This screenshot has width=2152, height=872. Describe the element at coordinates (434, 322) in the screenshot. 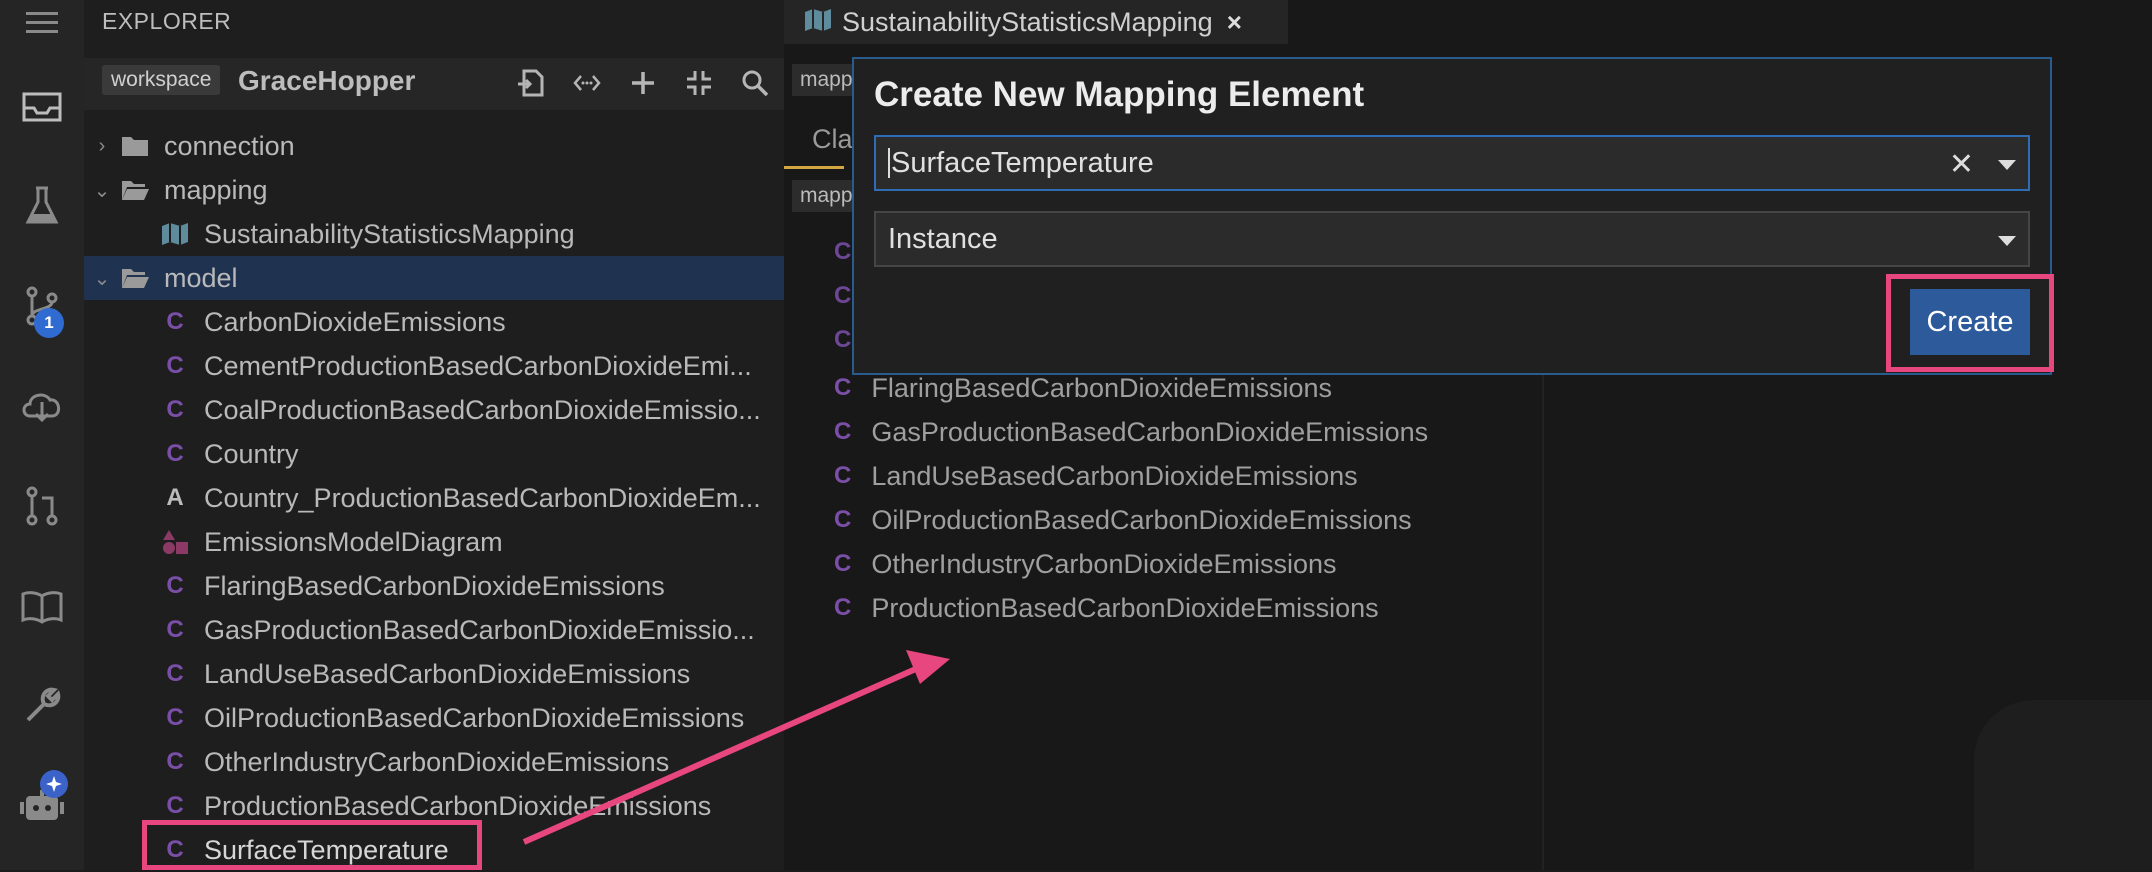

I see `tree-item-class: C CarbonDioxideEmissions` at that location.